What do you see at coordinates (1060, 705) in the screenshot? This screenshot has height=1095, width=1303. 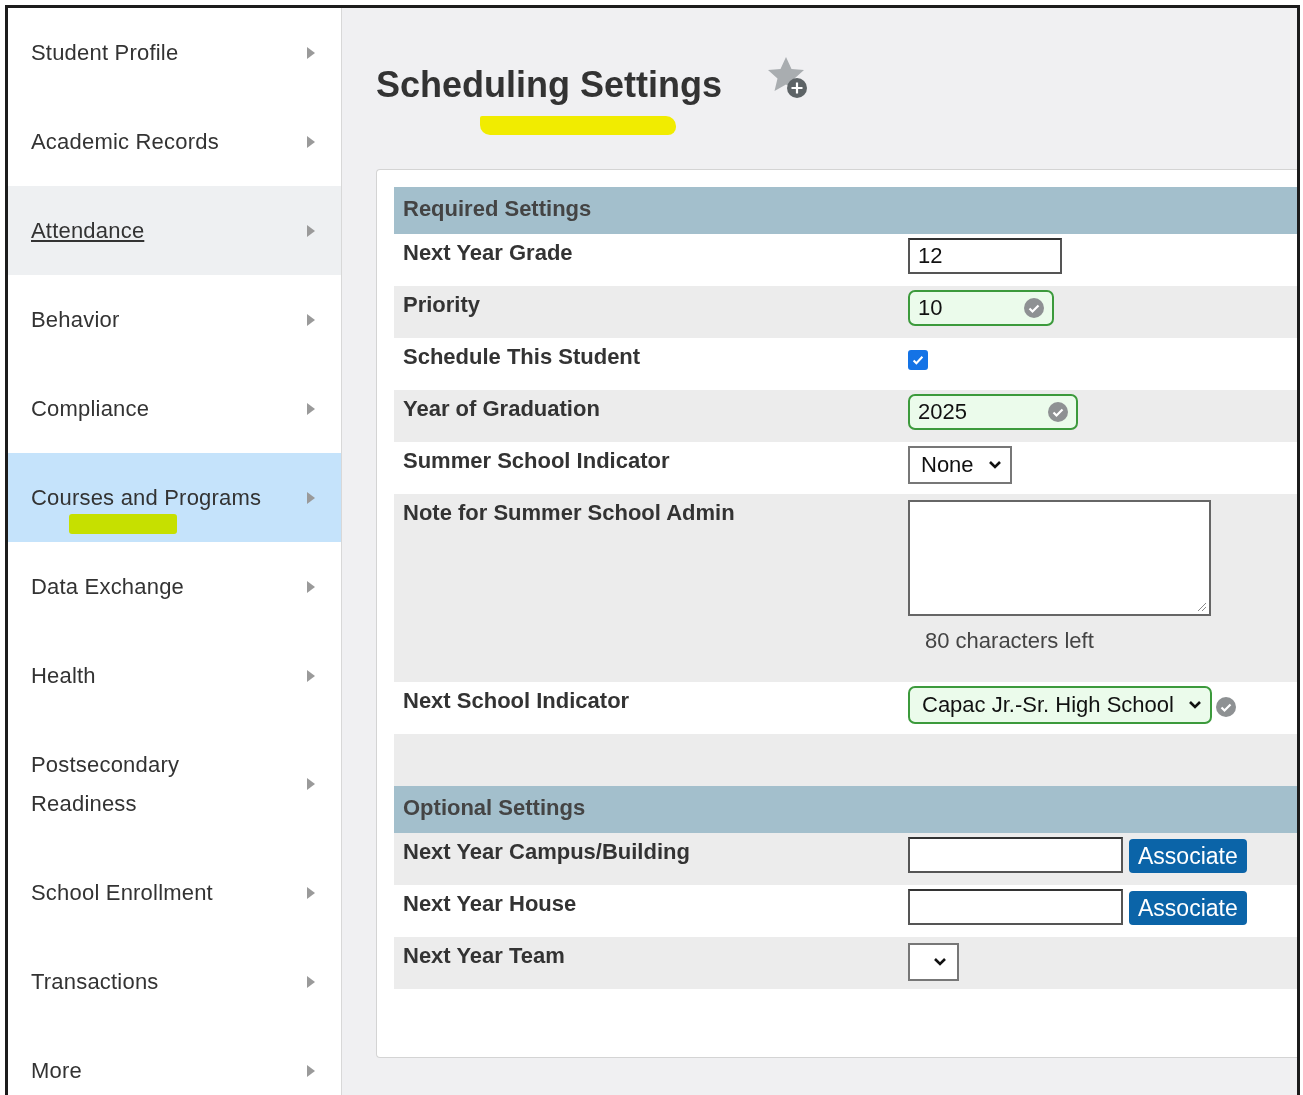 I see `dropdown: Capac Jr.-Sr. High School` at bounding box center [1060, 705].